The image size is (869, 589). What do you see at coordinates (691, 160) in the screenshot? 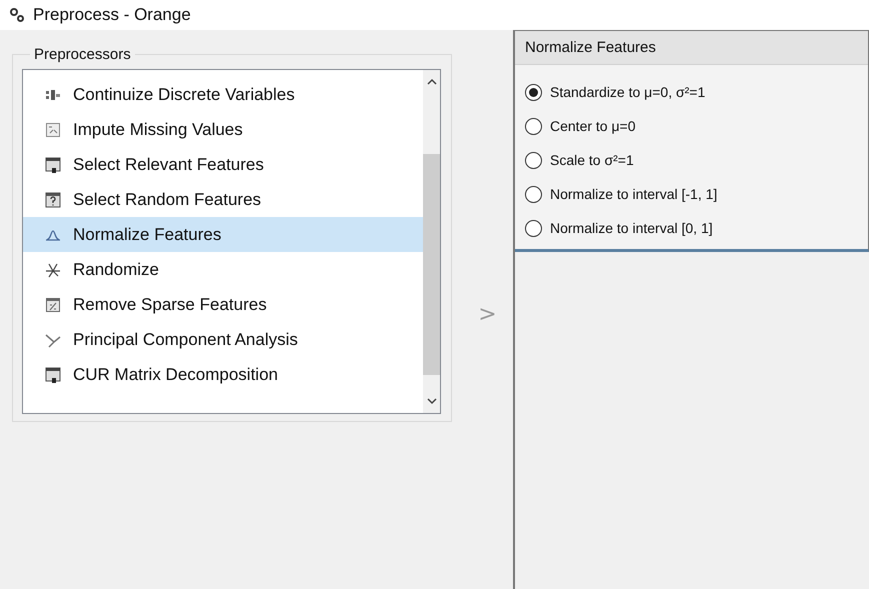
I see `radio-option: Scale to σ²=1` at bounding box center [691, 160].